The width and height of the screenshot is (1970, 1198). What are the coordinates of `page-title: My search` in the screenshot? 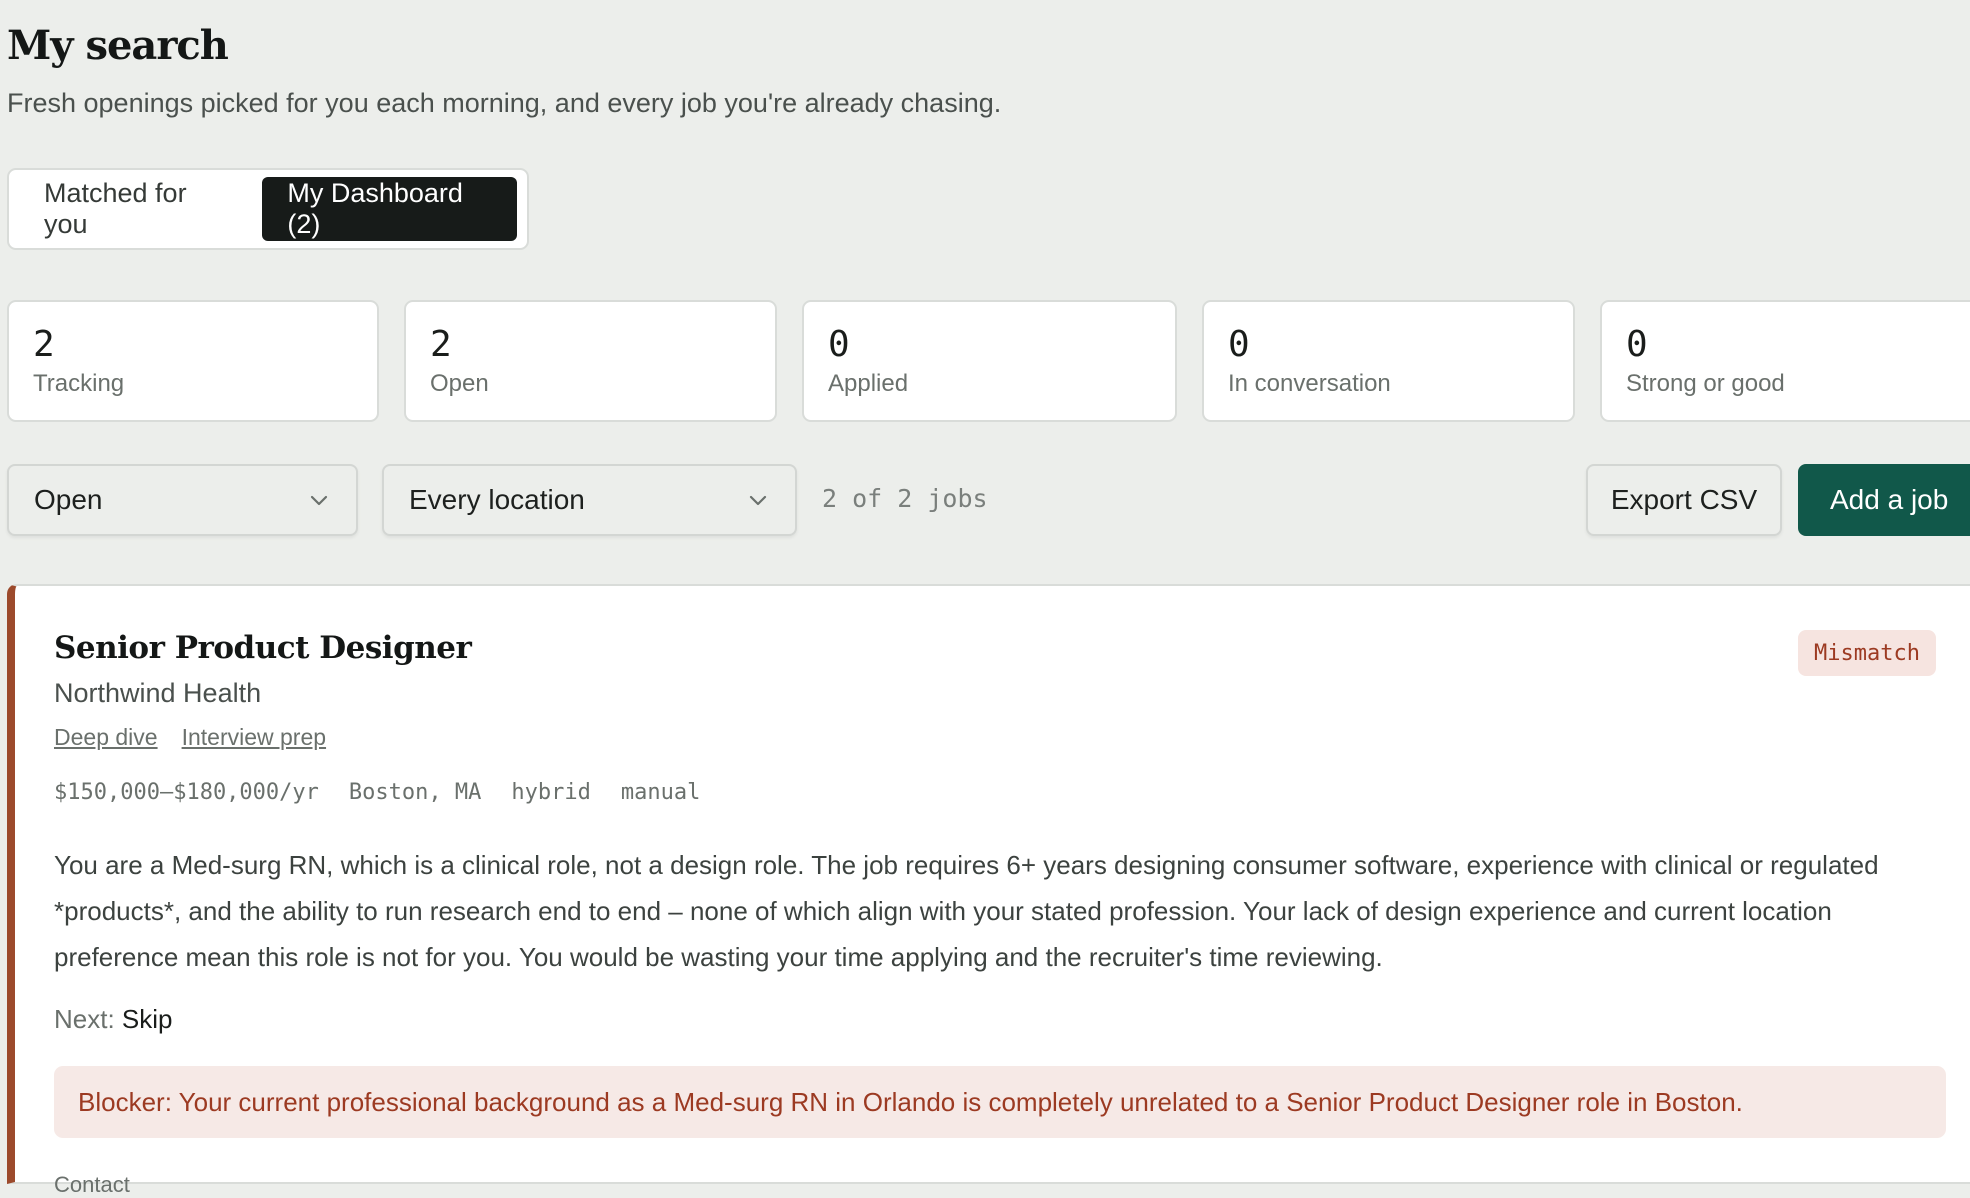 It's located at (118, 45).